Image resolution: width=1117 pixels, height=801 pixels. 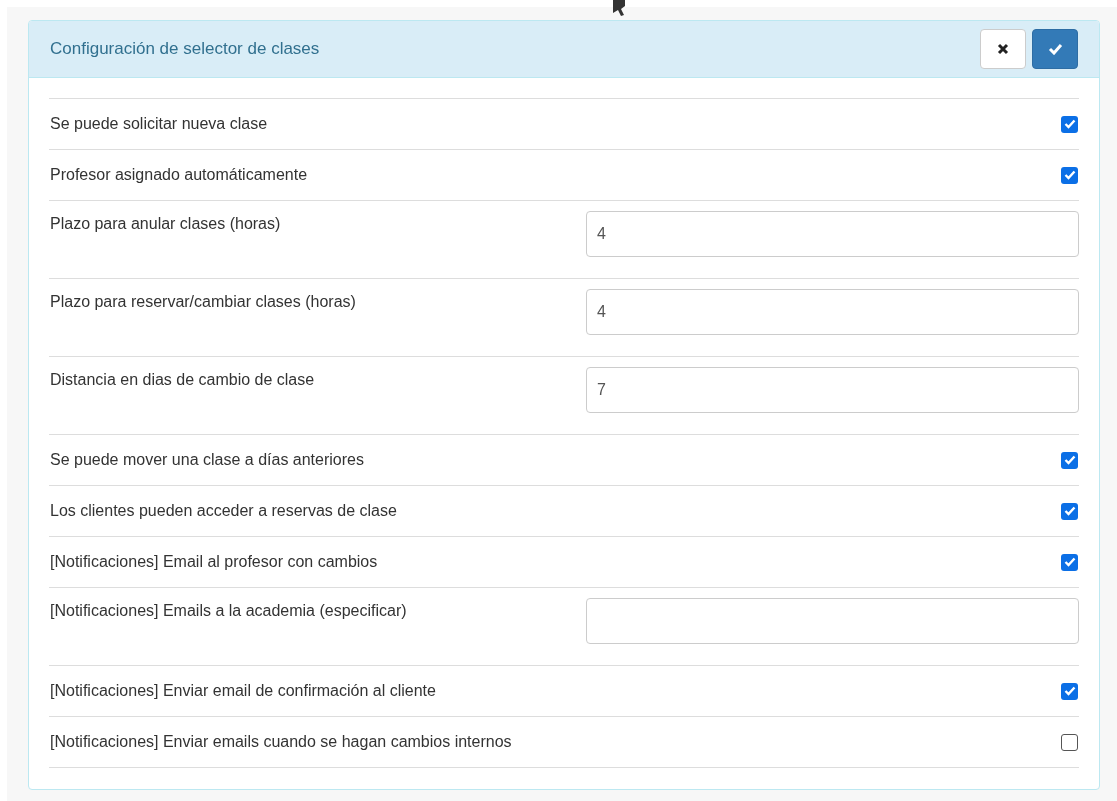 I want to click on setting-label: Distancia en dias de cambio de clase, so click(x=182, y=380).